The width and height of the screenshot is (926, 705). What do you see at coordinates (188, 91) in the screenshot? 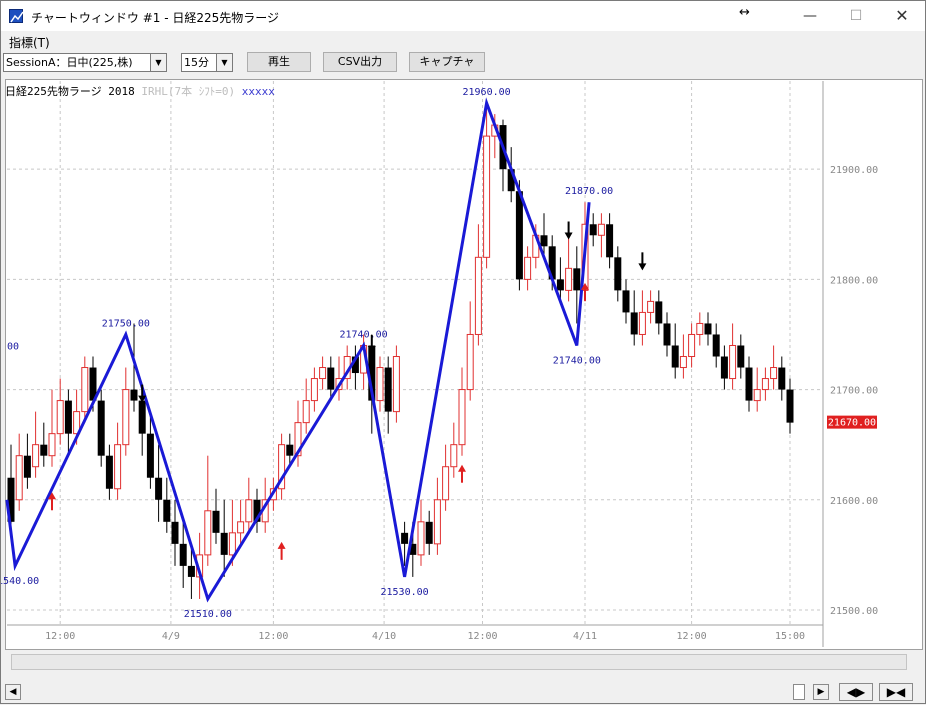
I see `indicator-label: IRHL(7本 ｼﾌﾄ=0)` at bounding box center [188, 91].